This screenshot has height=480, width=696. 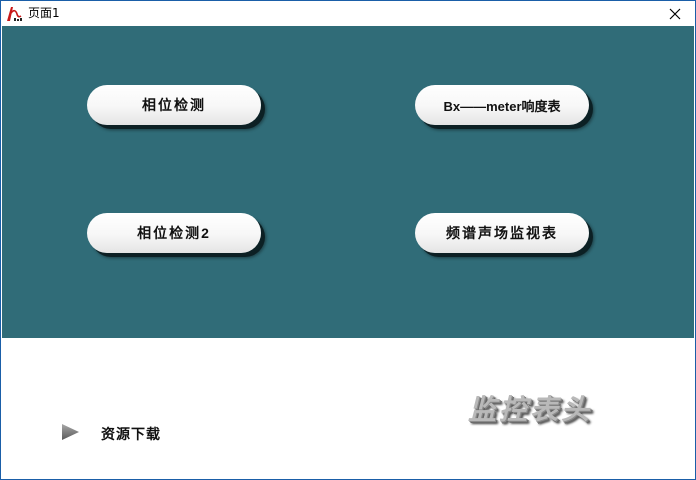 I want to click on title-bar: 页面1, so click(x=348, y=13).